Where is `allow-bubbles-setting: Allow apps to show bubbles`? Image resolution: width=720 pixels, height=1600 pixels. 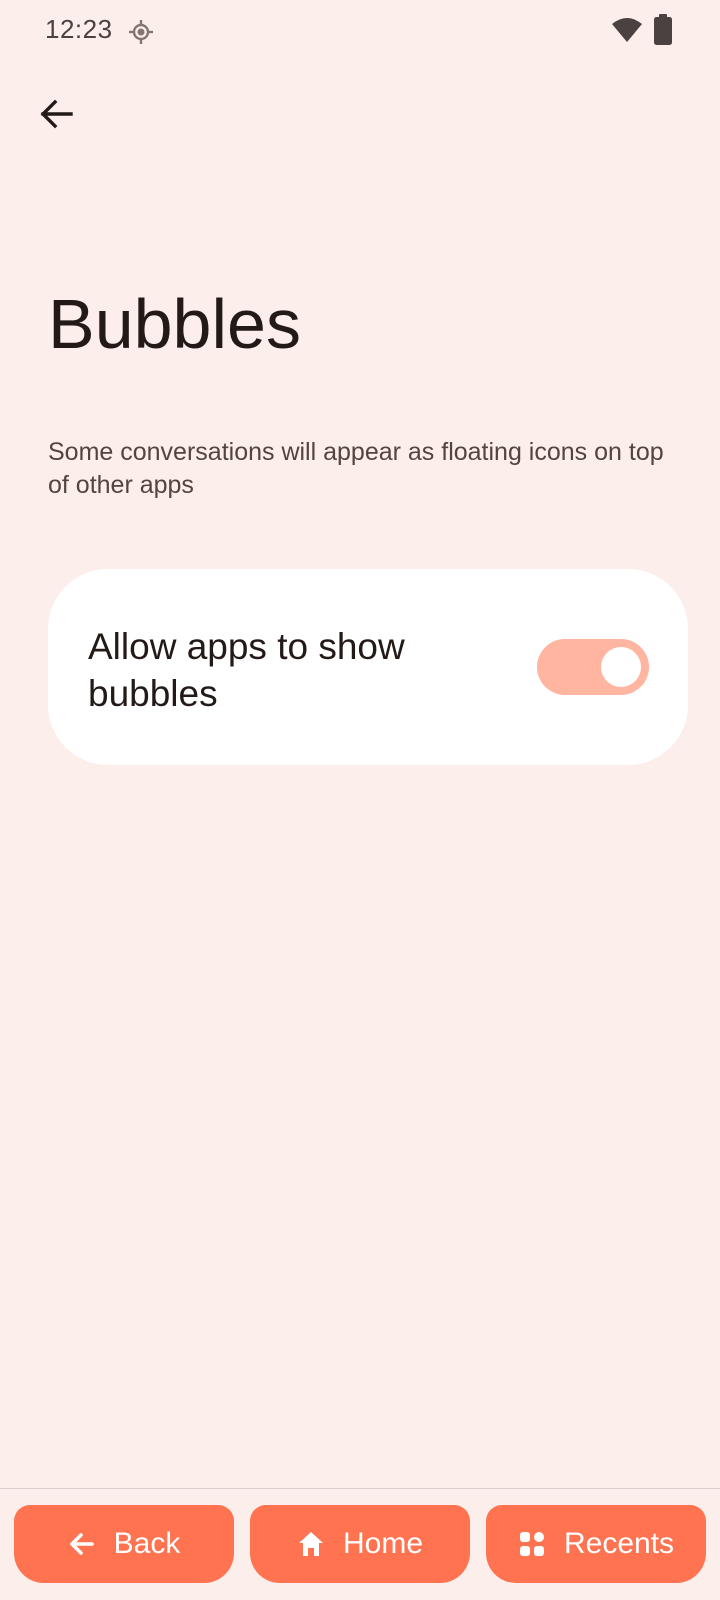 allow-bubbles-setting: Allow apps to show bubbles is located at coordinates (368, 667).